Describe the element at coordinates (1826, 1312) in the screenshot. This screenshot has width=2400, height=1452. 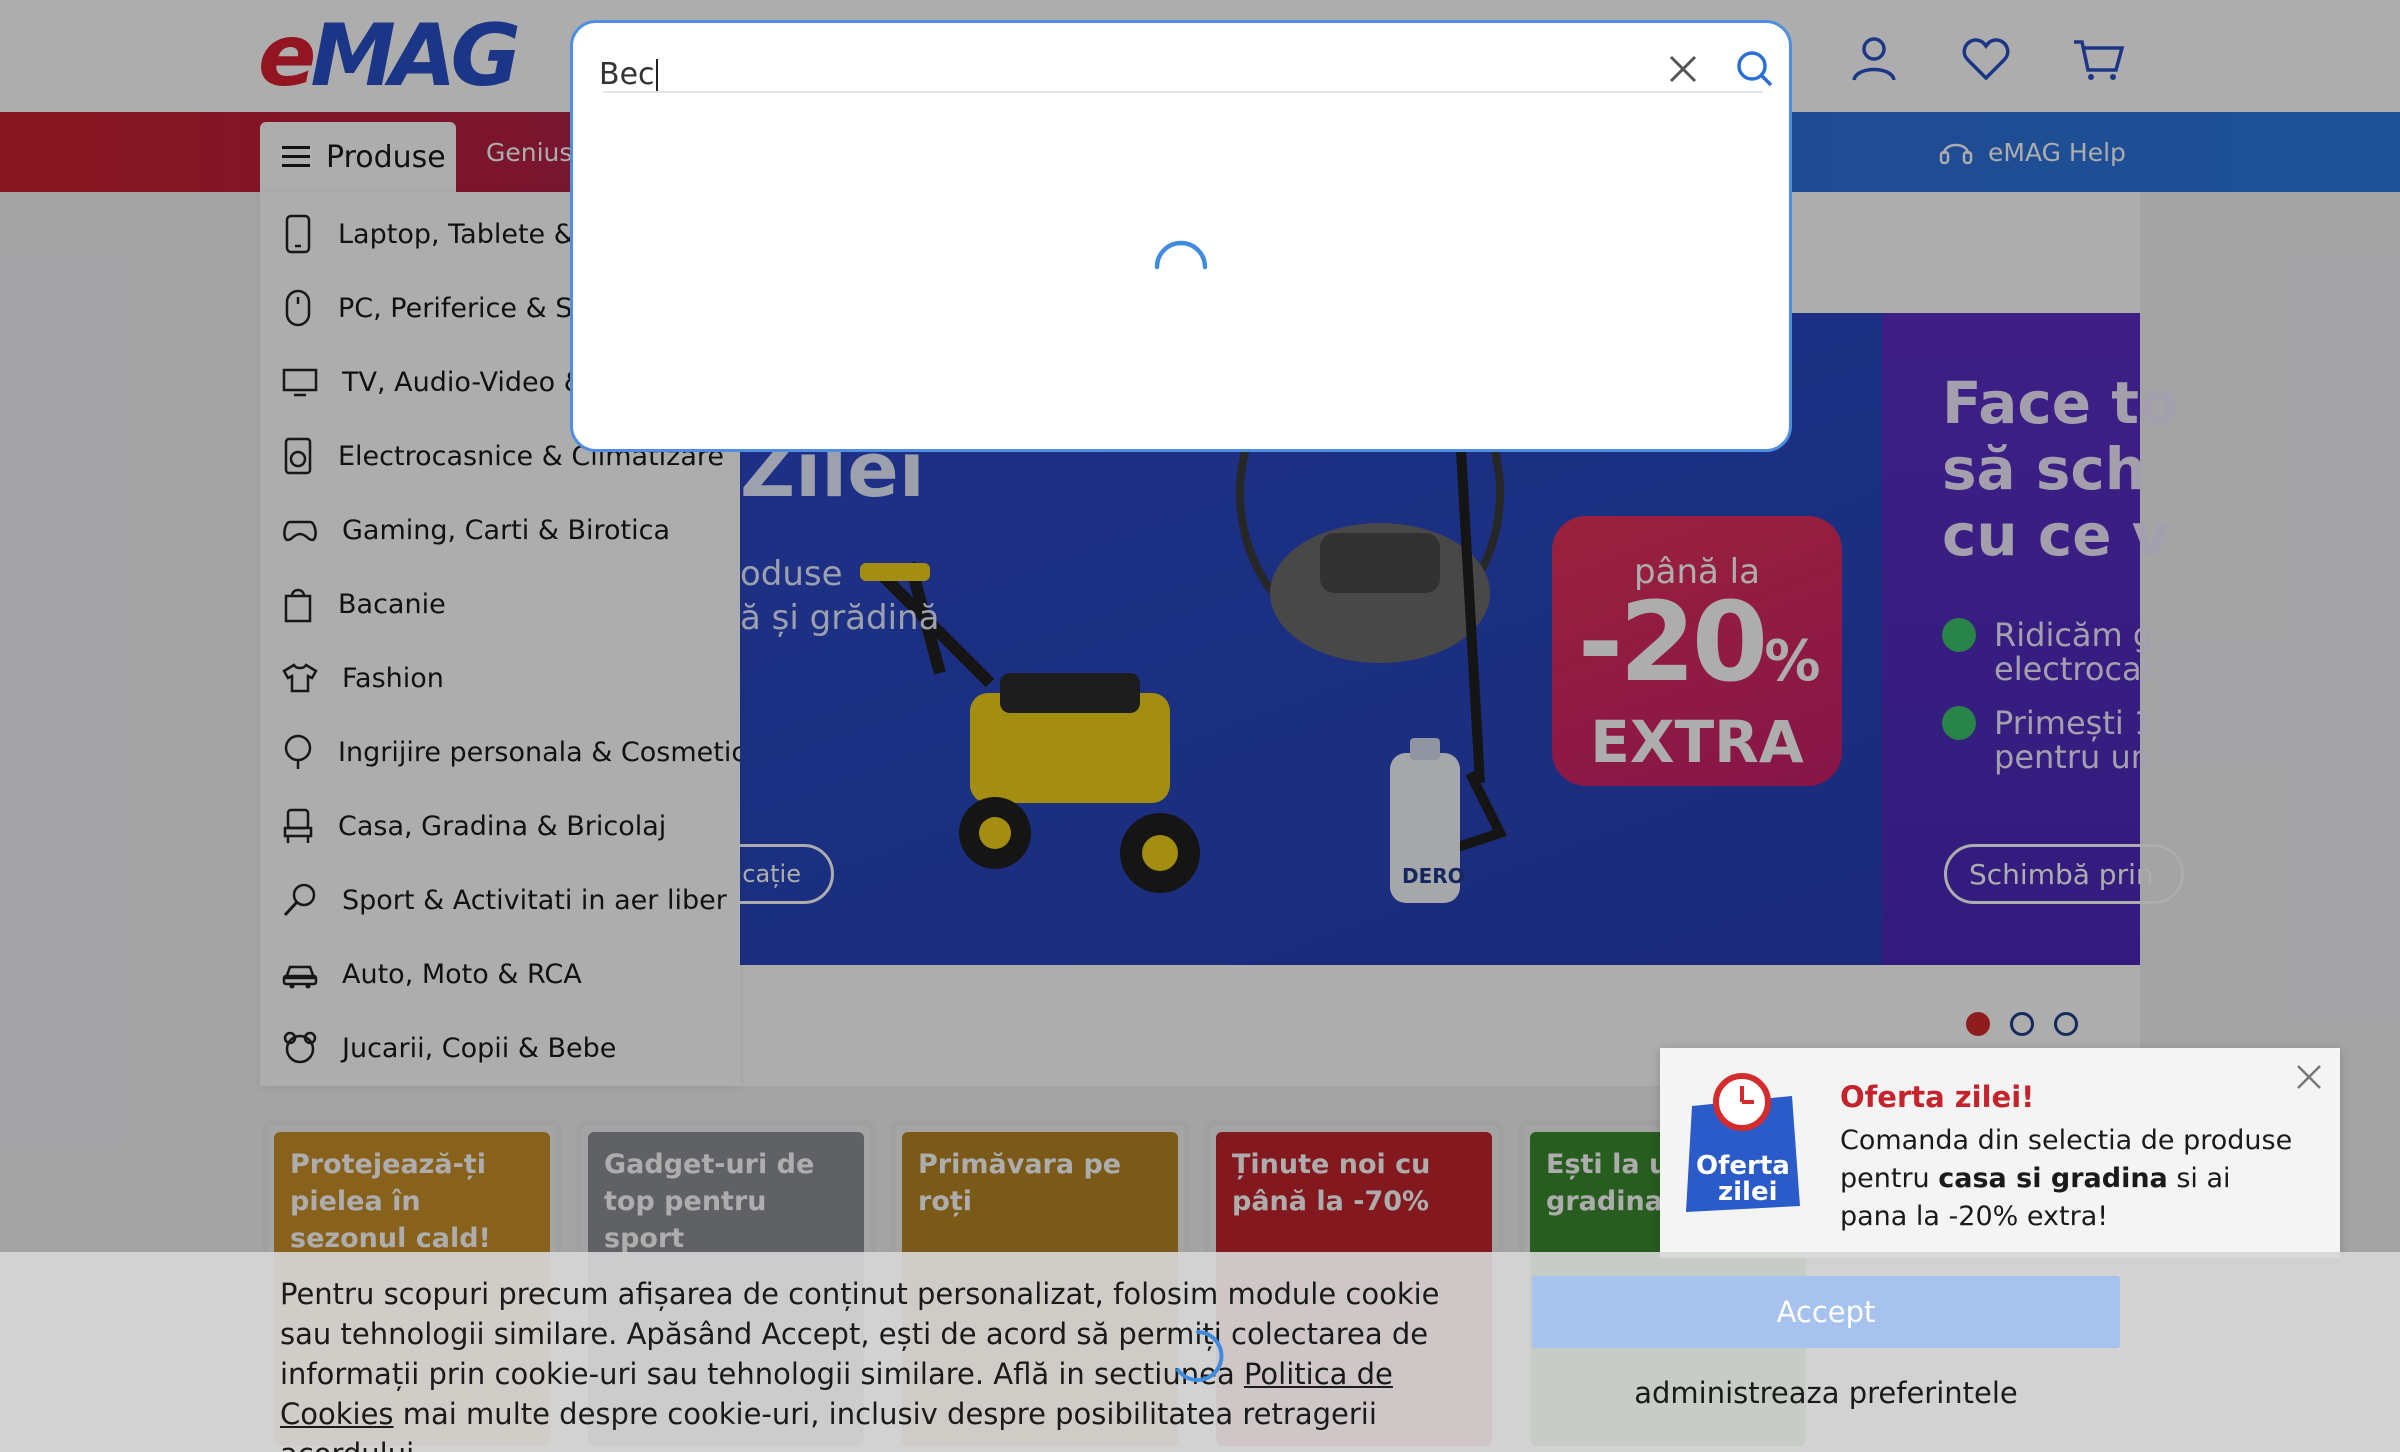
I see `cookie-accept-button: Accept` at that location.